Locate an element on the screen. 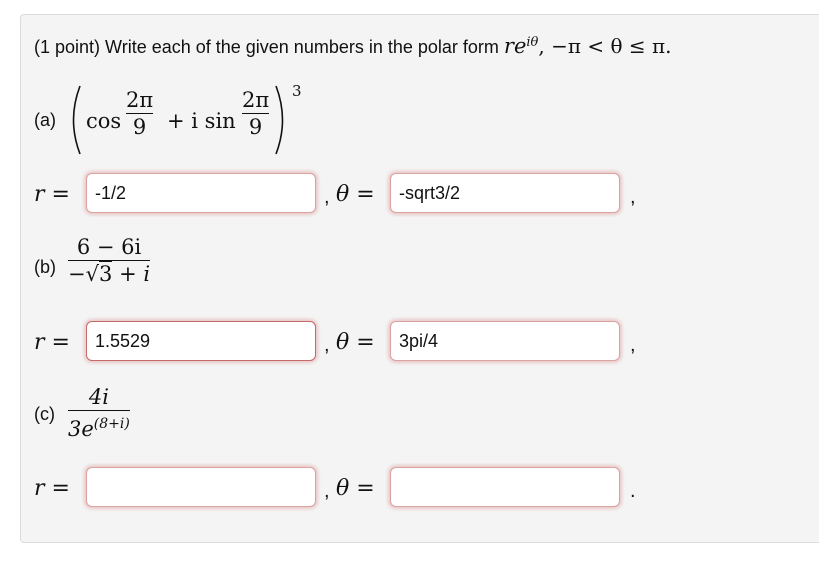 The width and height of the screenshot is (819, 568). part-c-trailing: . is located at coordinates (633, 491).